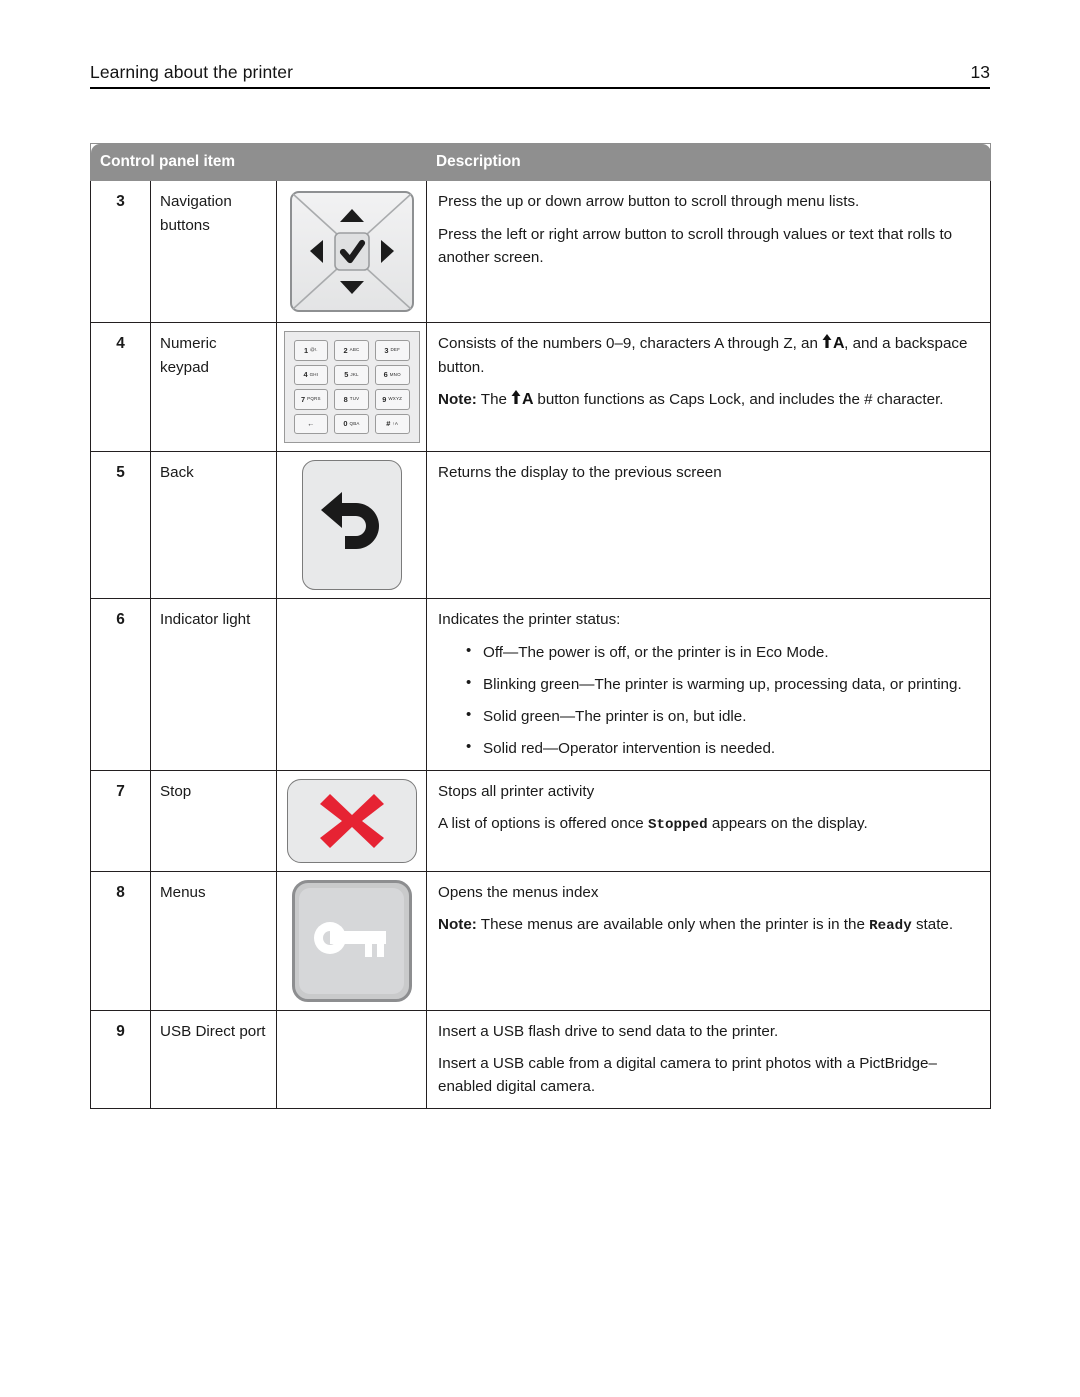 This screenshot has height=1397, width=1080. I want to click on row-number: 8, so click(120, 940).